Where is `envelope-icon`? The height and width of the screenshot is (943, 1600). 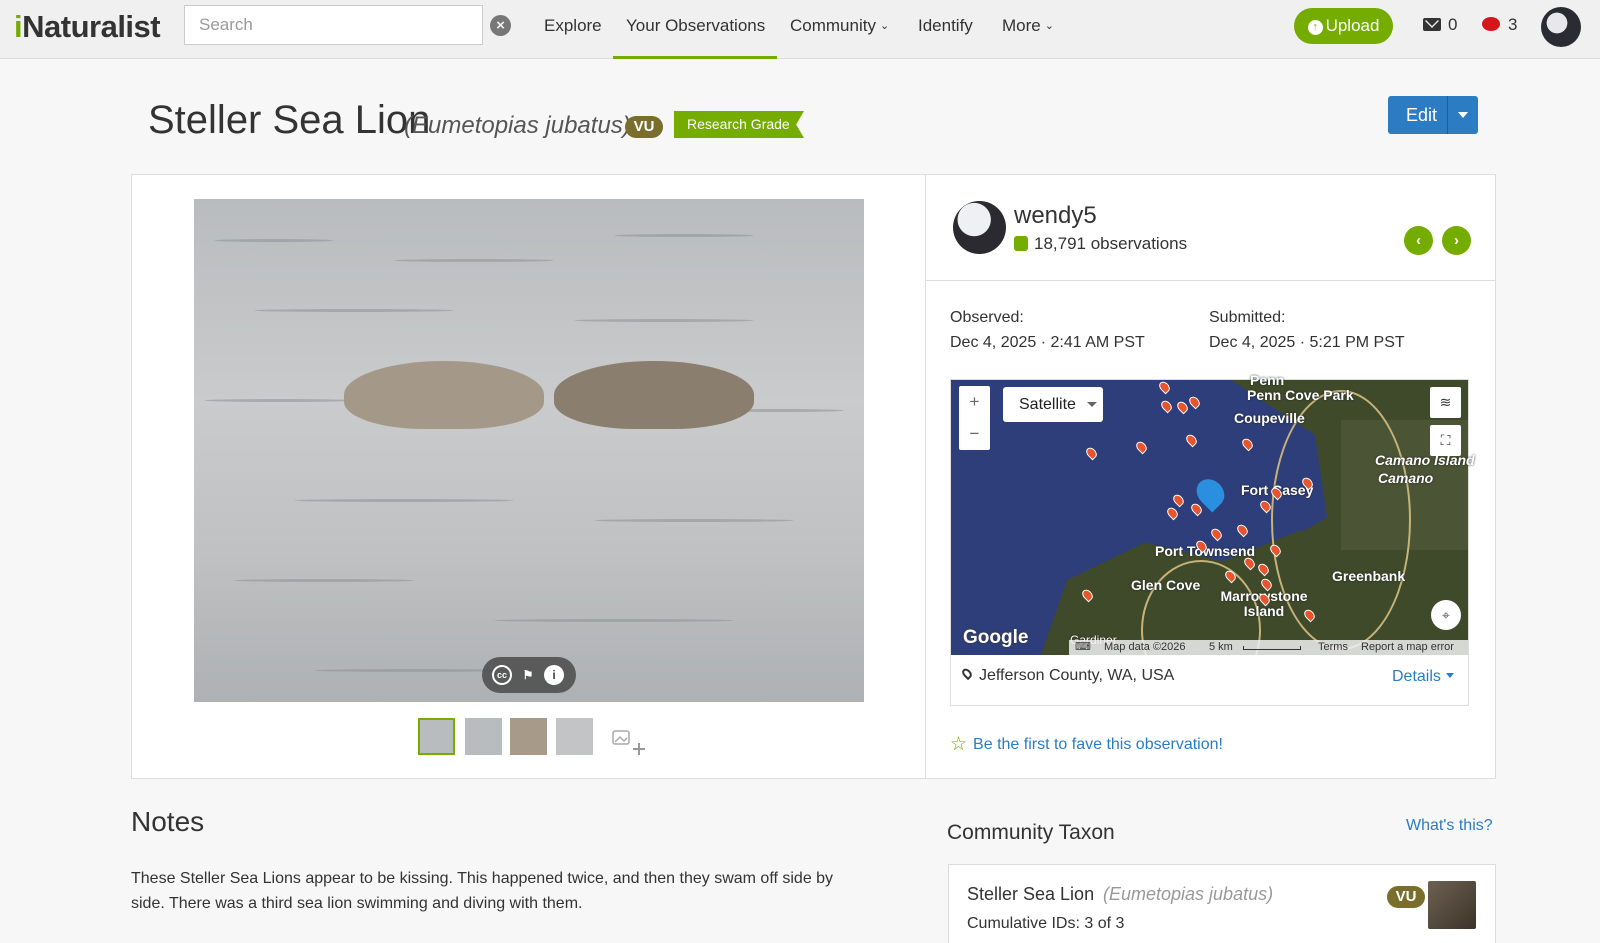 envelope-icon is located at coordinates (1432, 24).